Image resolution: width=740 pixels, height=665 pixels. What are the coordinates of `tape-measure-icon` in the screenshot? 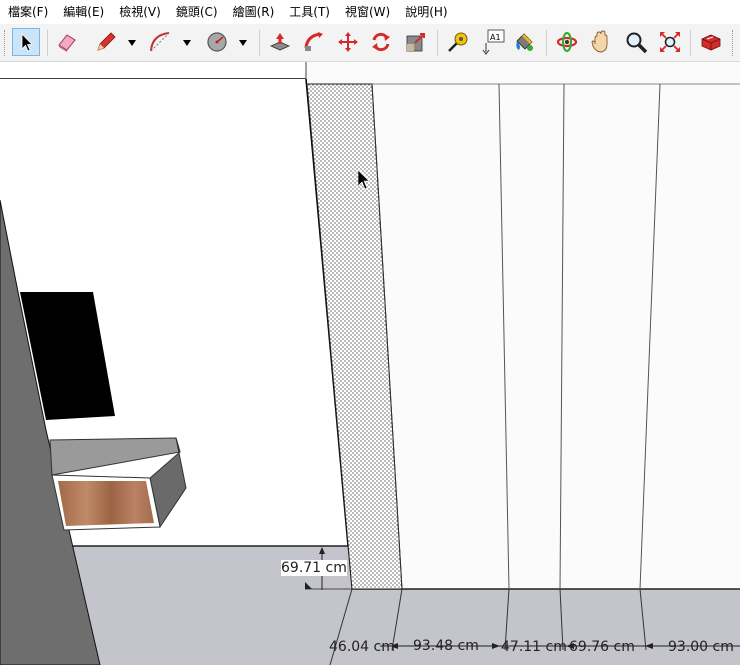 It's located at (458, 42).